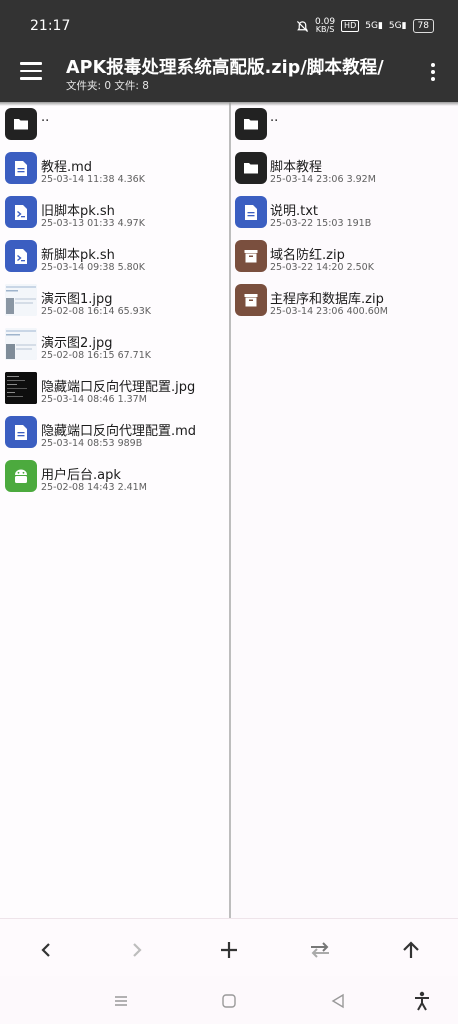 This screenshot has height=1024, width=458. Describe the element at coordinates (119, 431) in the screenshot. I see `file-name: 隐藏端口反向代理配置.md` at that location.